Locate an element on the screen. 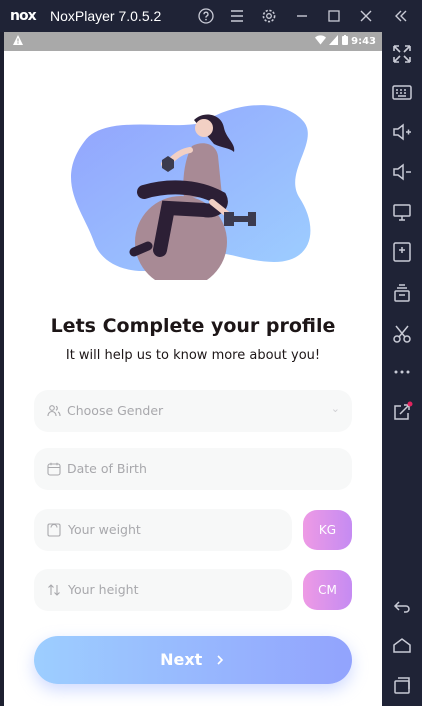  chevron-right-icon is located at coordinates (220, 660).